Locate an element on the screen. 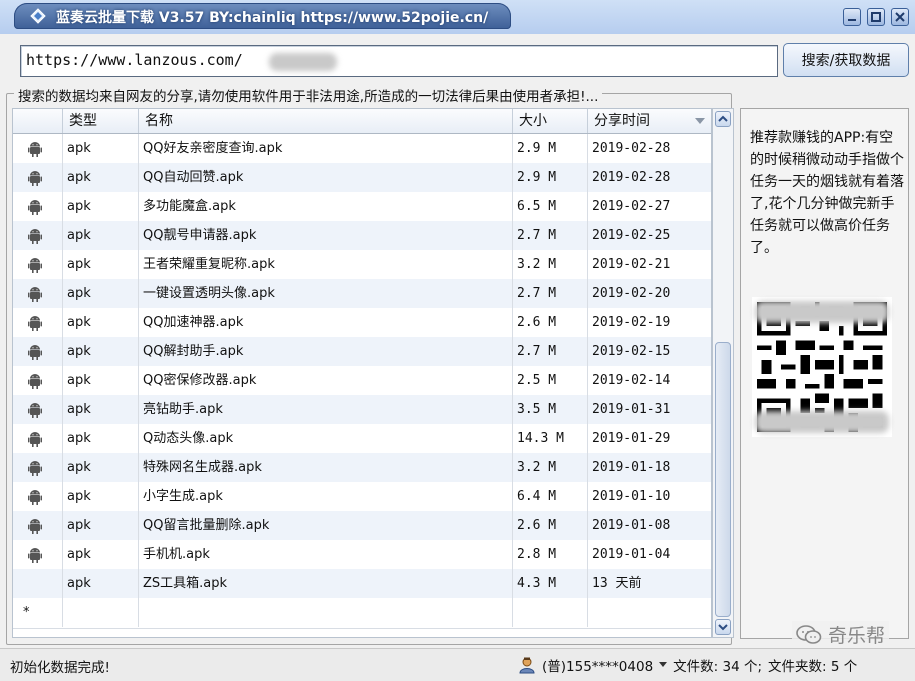 This screenshot has height=681, width=915. table-row: apk 小字生成.apk 6.4 M 2019-01-10 is located at coordinates (362, 497).